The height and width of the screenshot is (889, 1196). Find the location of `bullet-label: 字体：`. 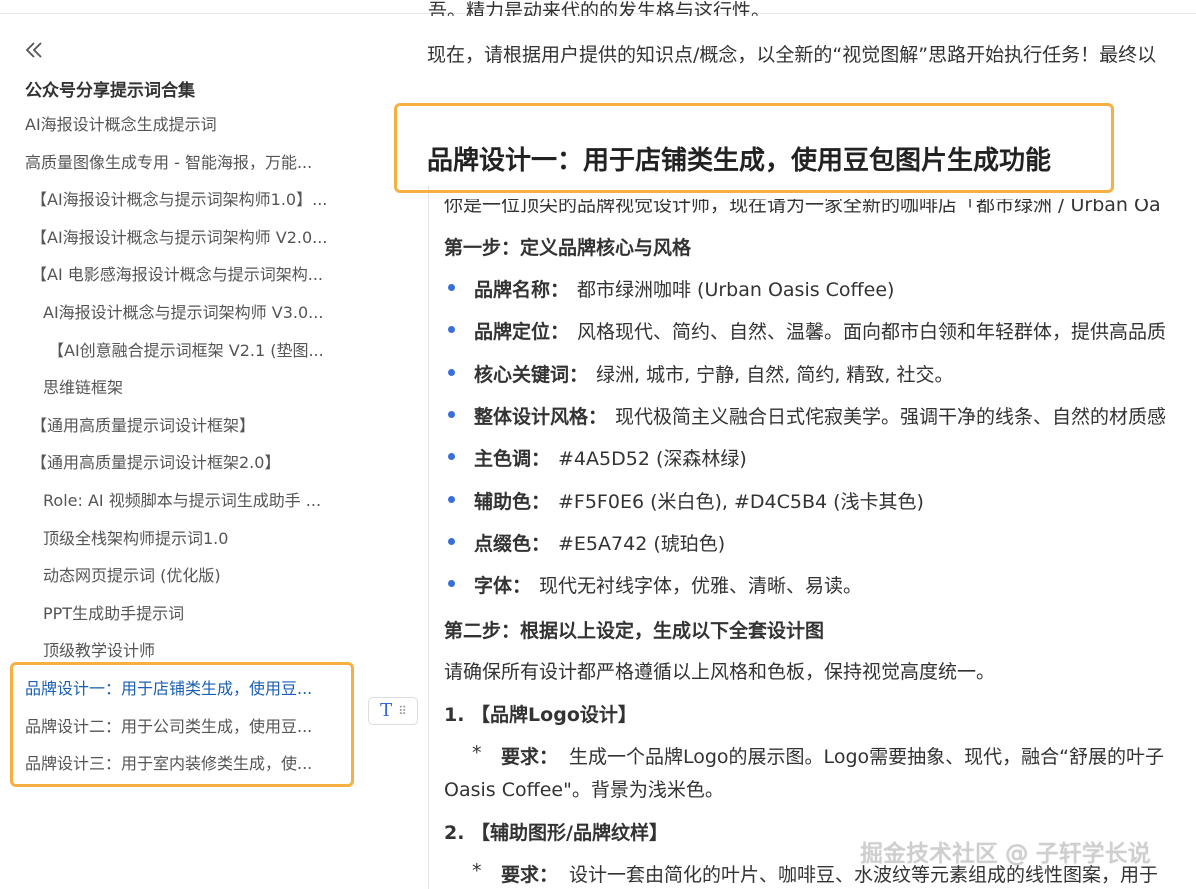

bullet-label: 字体： is located at coordinates (503, 586).